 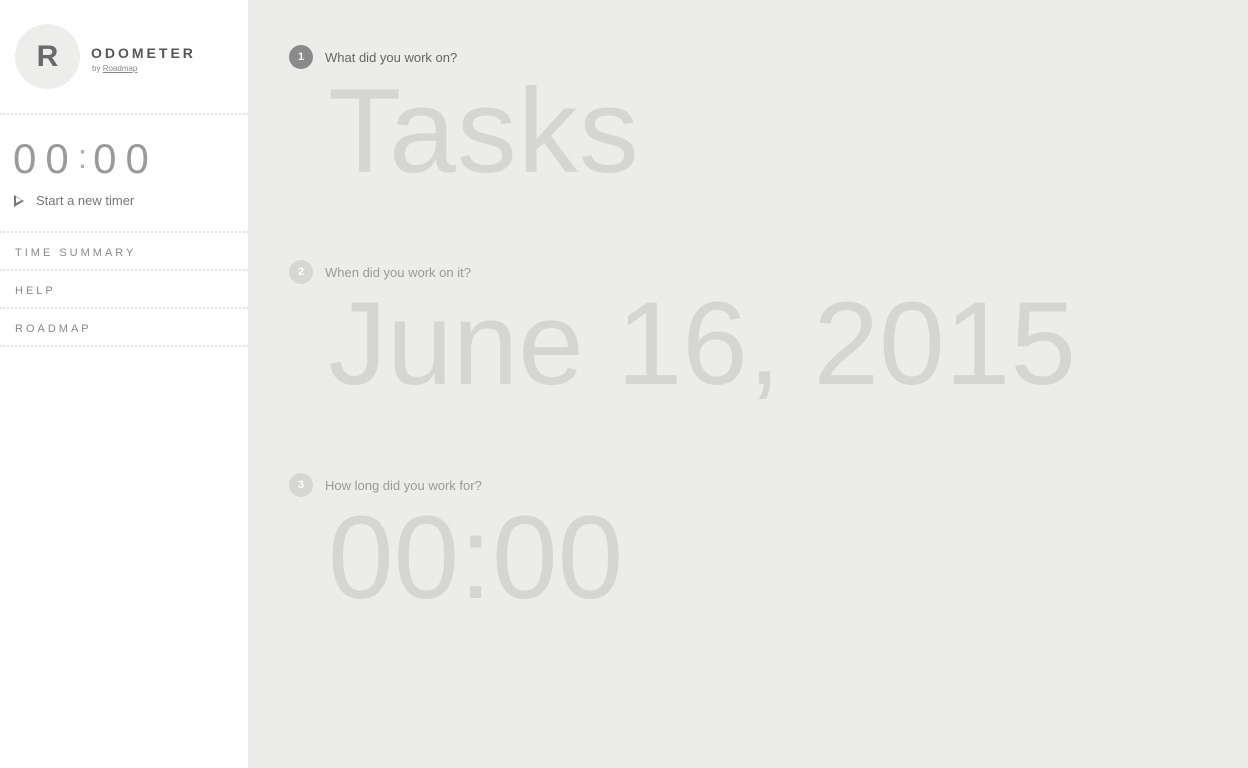 I want to click on nav-time-summary: TIME SUMMARY, so click(x=124, y=252).